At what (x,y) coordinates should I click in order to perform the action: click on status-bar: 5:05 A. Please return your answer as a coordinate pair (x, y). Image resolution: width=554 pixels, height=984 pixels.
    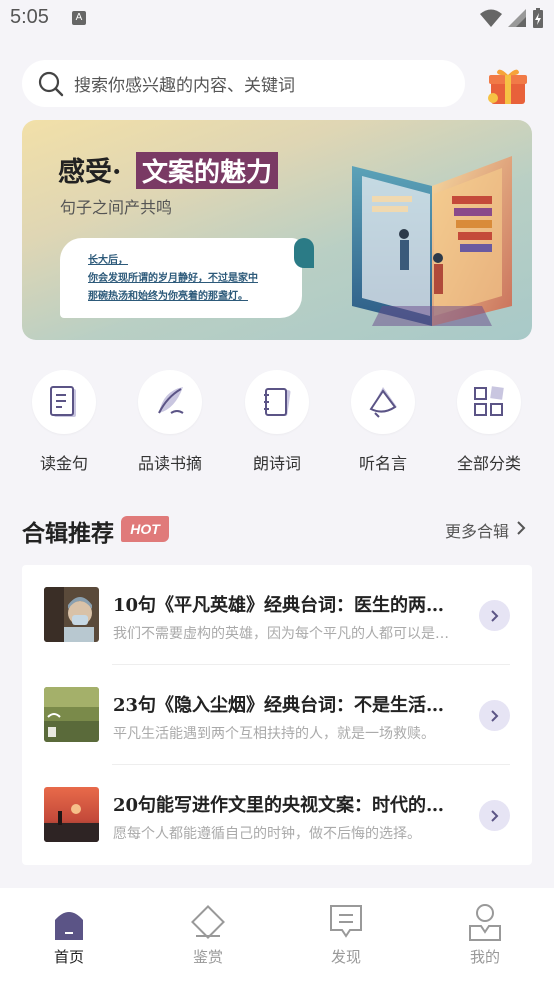
    Looking at the image, I should click on (277, 20).